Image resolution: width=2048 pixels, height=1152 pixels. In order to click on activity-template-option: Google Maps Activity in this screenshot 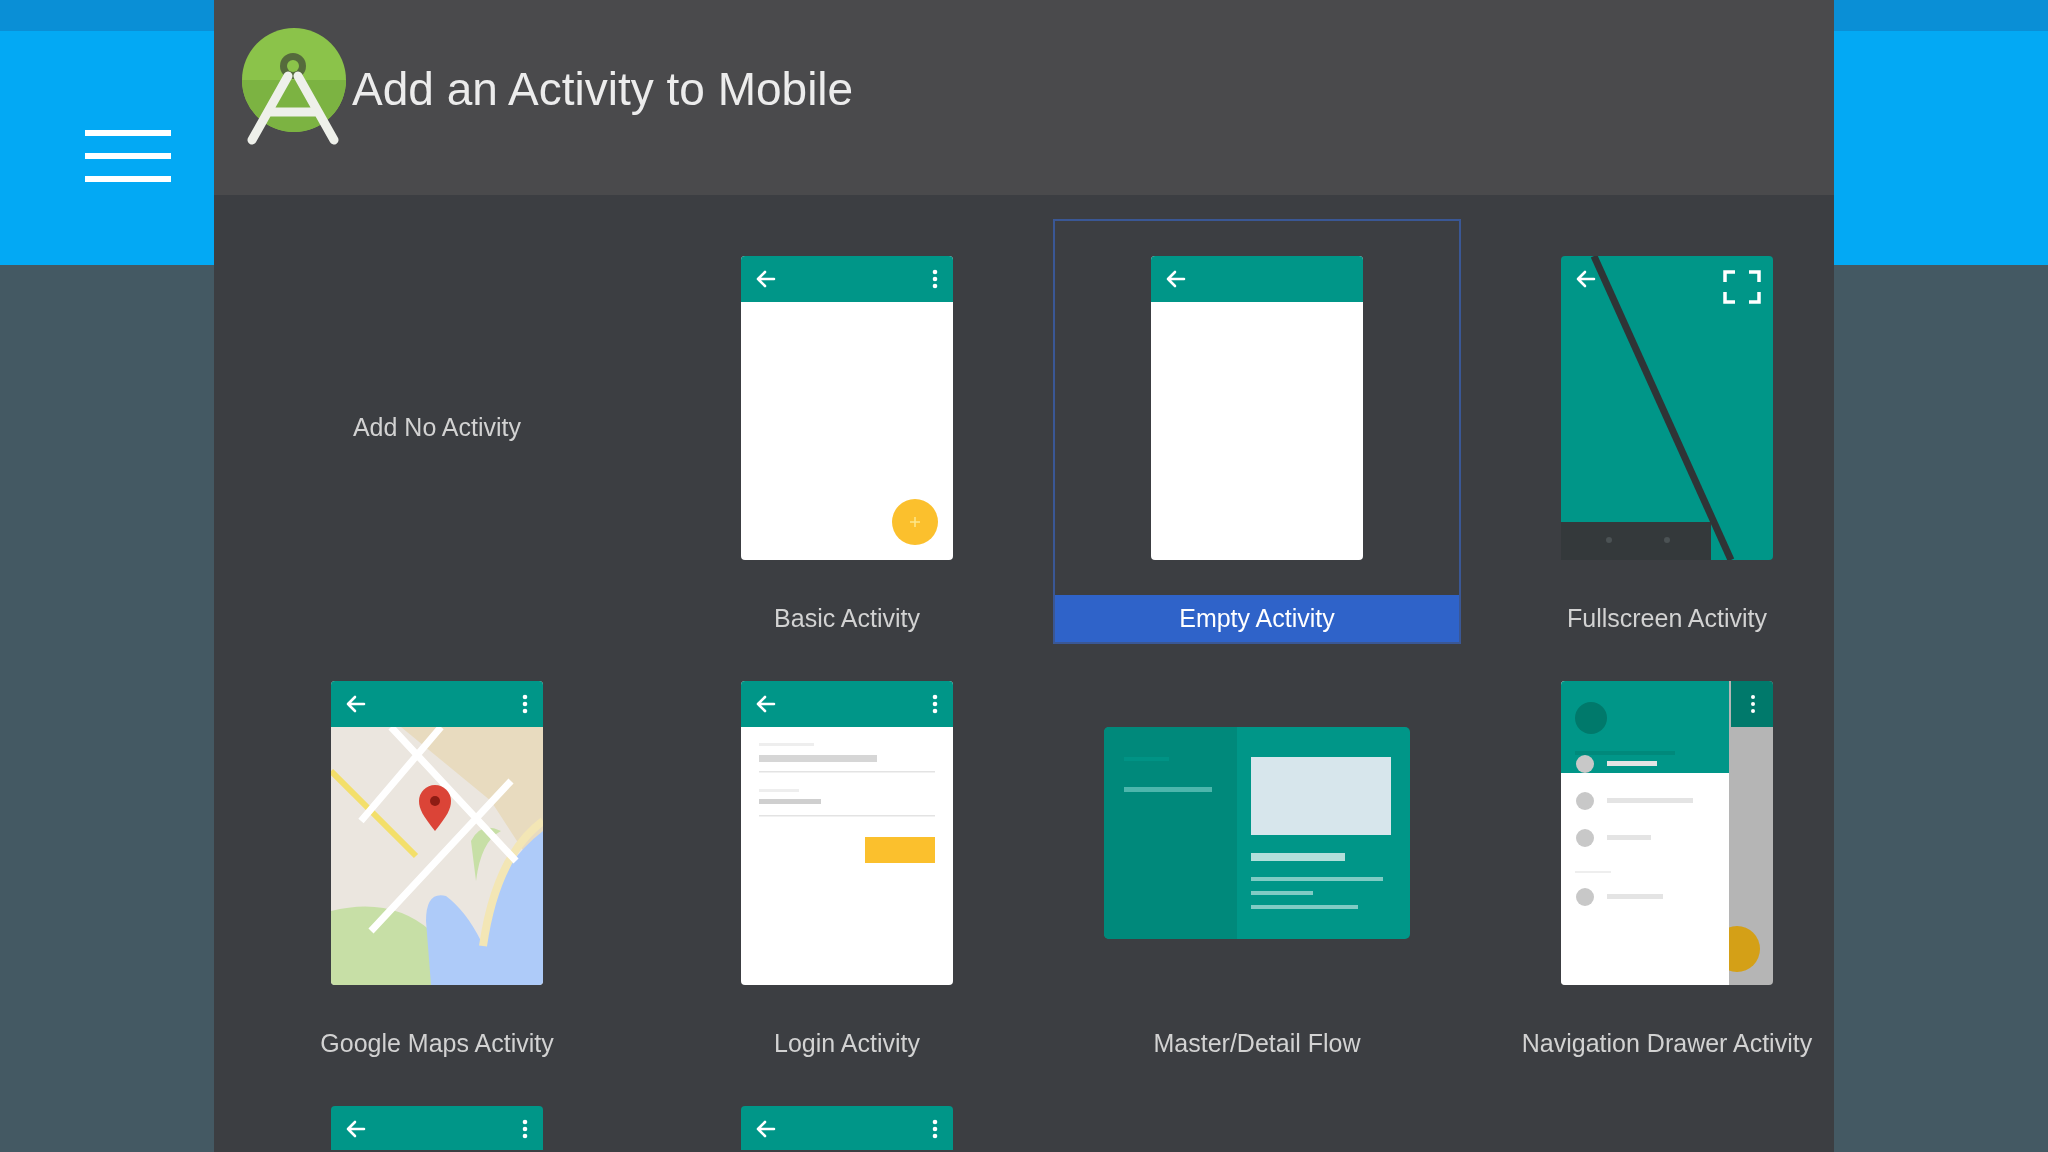, I will do `click(437, 856)`.